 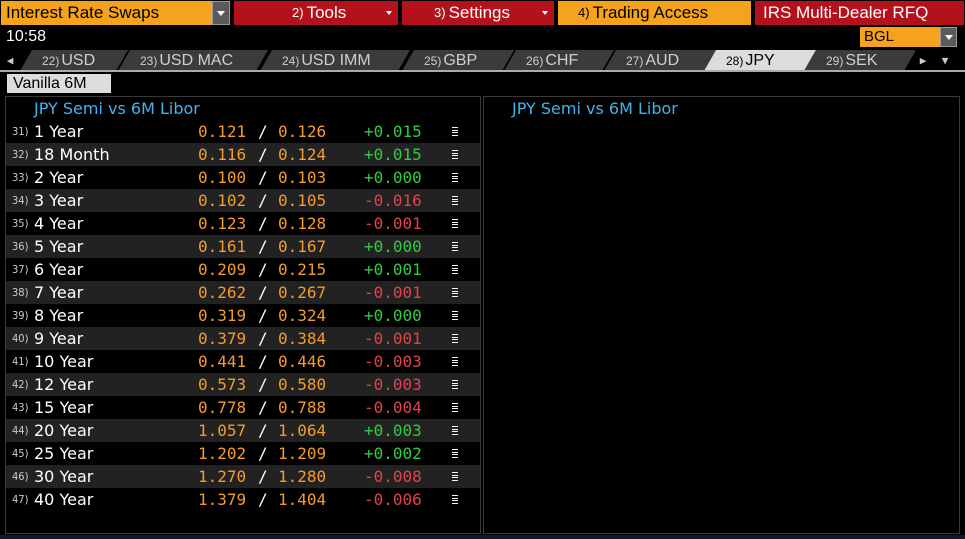 I want to click on row-ask: 0.384, so click(x=302, y=338).